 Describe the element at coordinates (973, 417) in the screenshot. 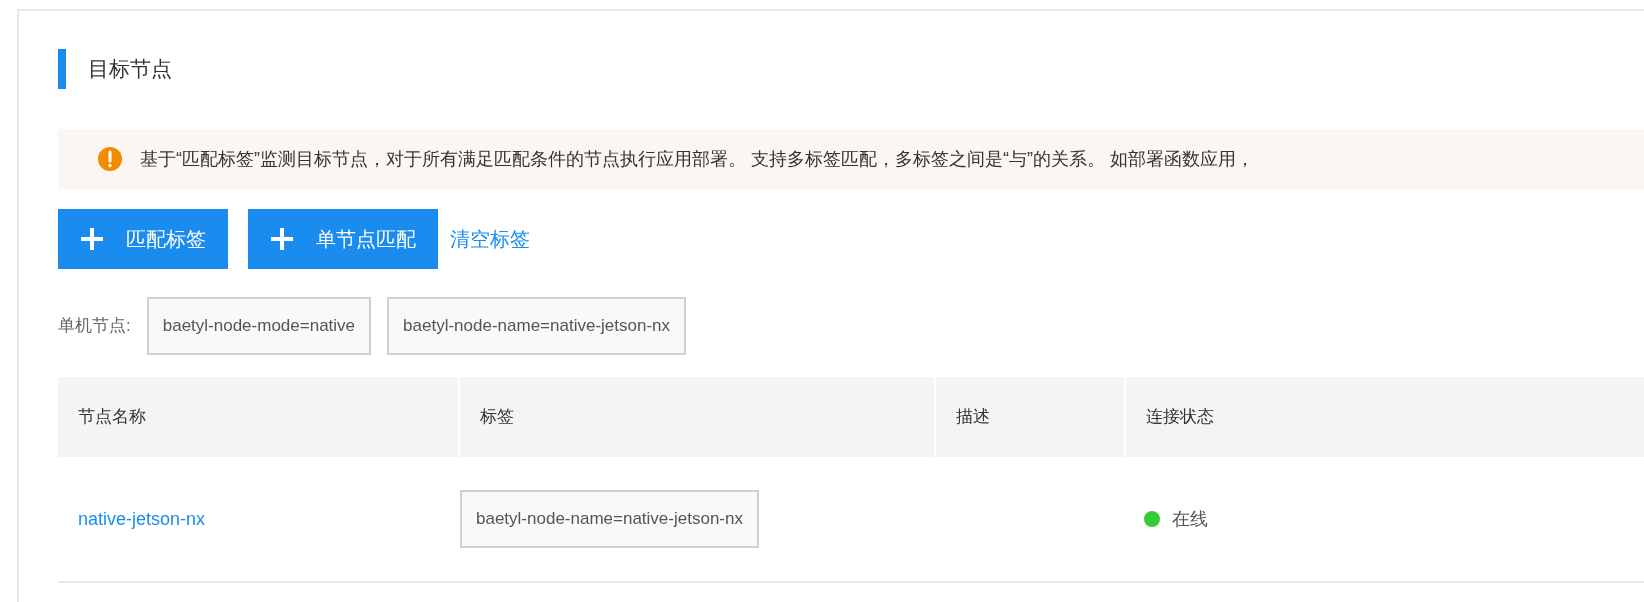

I see `column-header: 描述` at that location.